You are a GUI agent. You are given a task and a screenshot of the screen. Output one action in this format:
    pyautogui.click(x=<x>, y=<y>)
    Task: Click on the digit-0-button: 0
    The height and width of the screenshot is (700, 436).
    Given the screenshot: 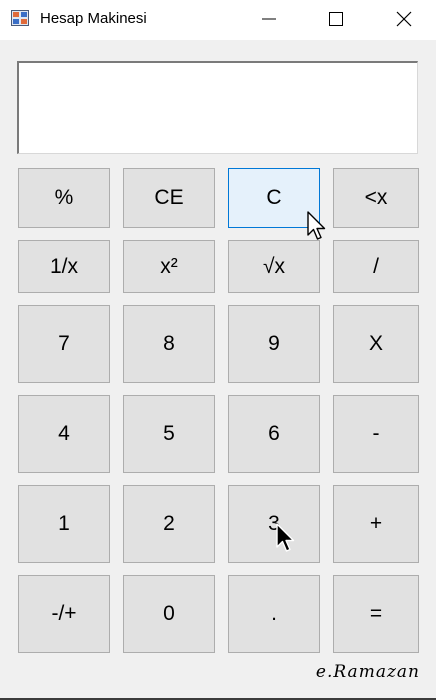 What is the action you would take?
    pyautogui.click(x=169, y=614)
    